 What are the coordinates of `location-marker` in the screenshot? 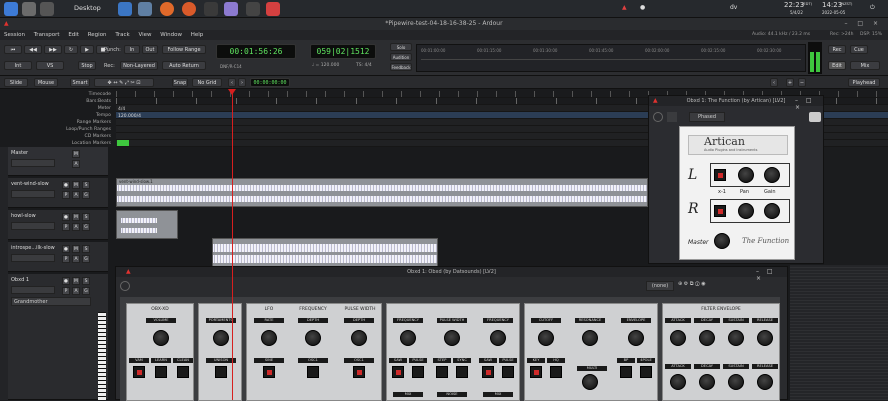 It's located at (123, 143).